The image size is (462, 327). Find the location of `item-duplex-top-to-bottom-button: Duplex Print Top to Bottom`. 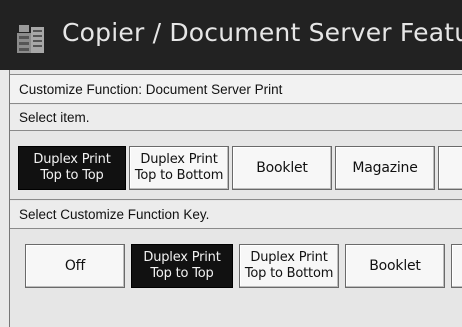

item-duplex-top-to-bottom-button: Duplex Print Top to Bottom is located at coordinates (179, 168).